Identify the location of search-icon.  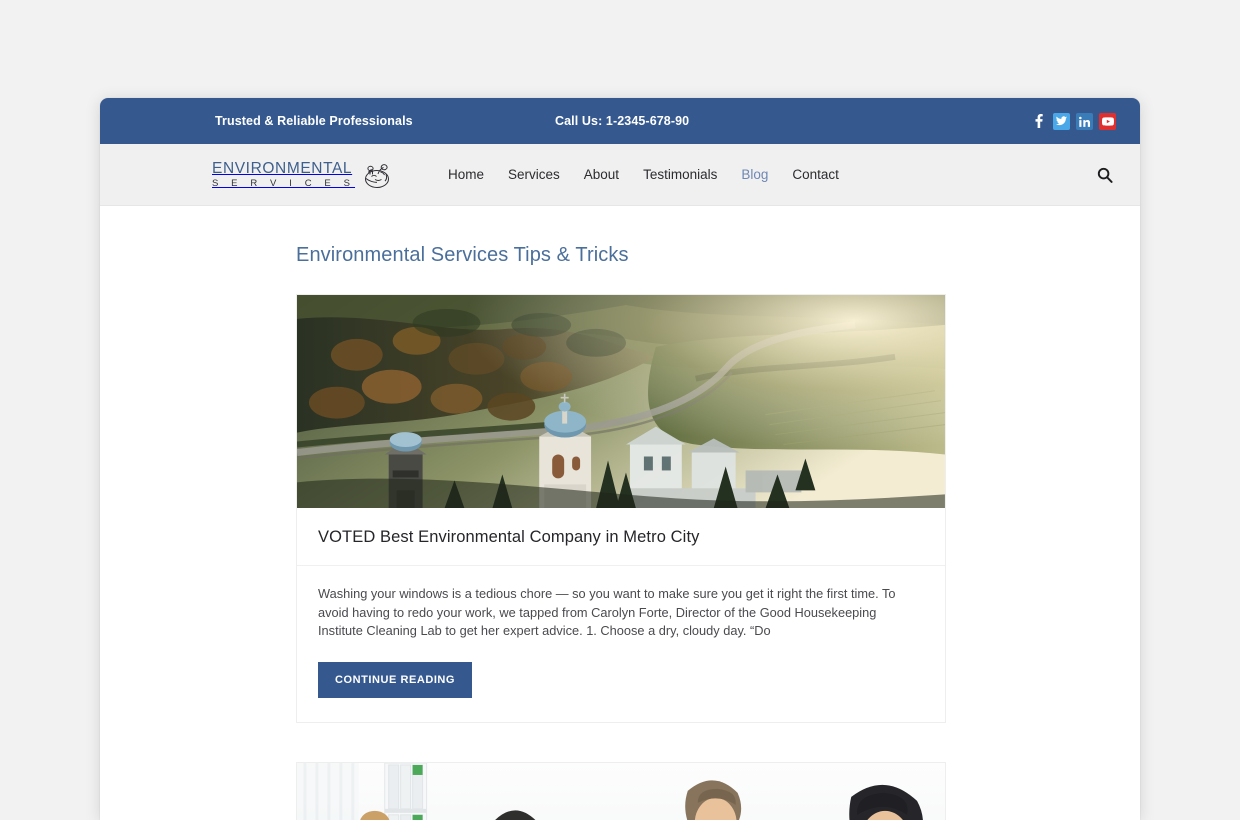
(1105, 175).